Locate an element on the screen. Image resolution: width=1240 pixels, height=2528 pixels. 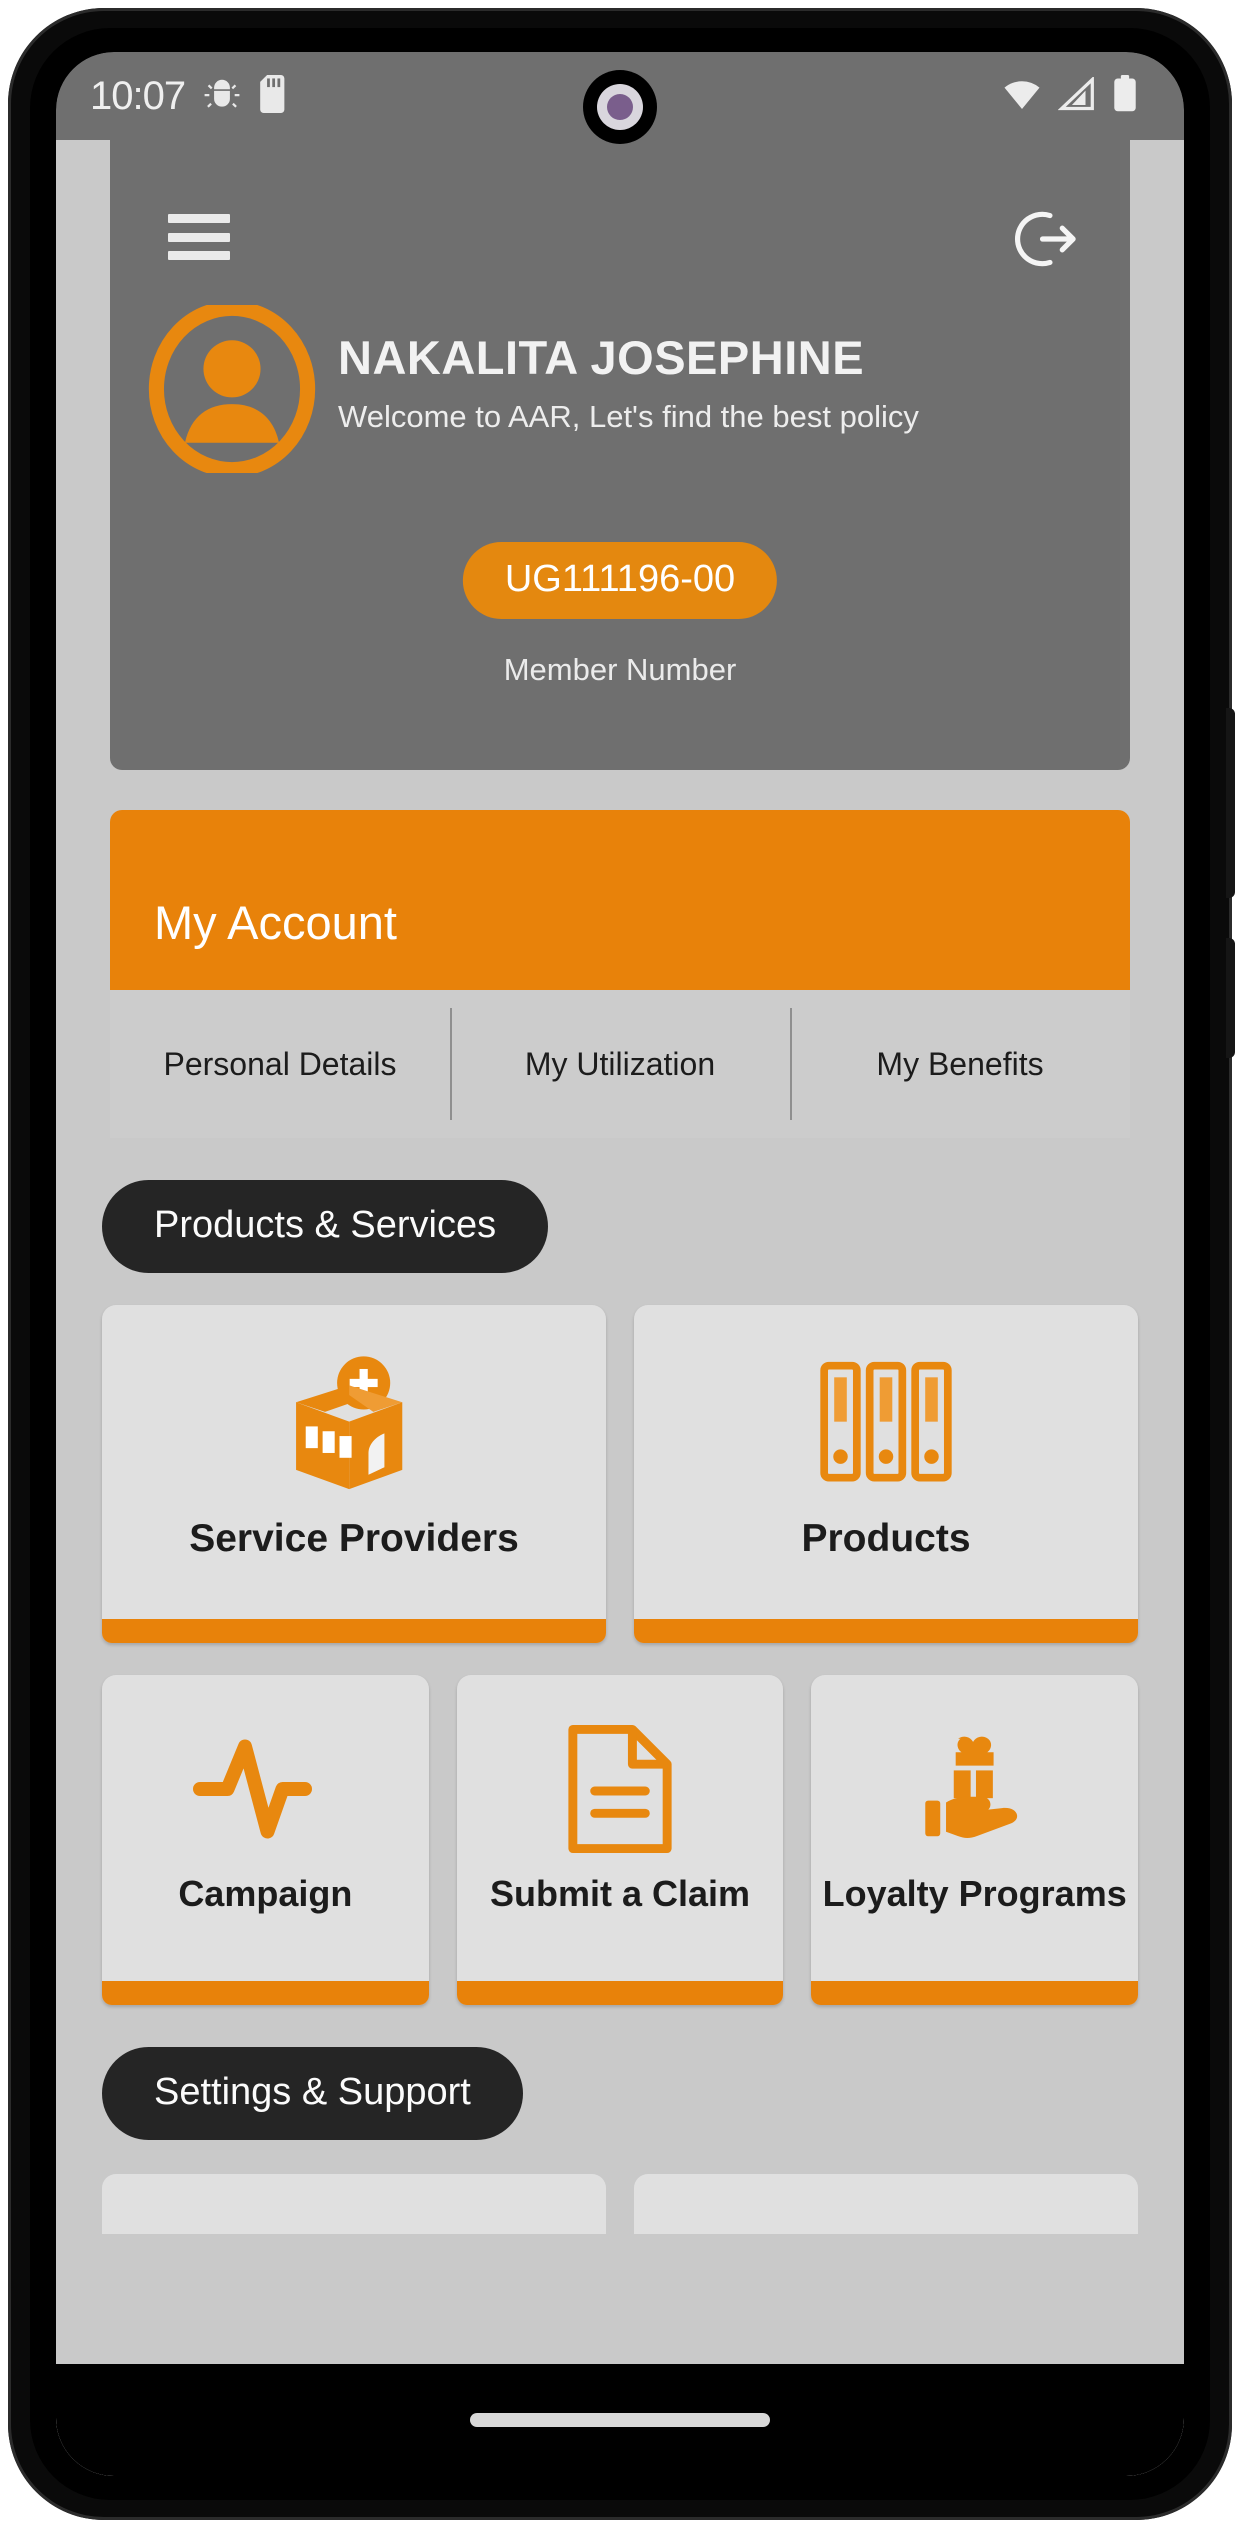
sd-card-icon is located at coordinates (274, 96).